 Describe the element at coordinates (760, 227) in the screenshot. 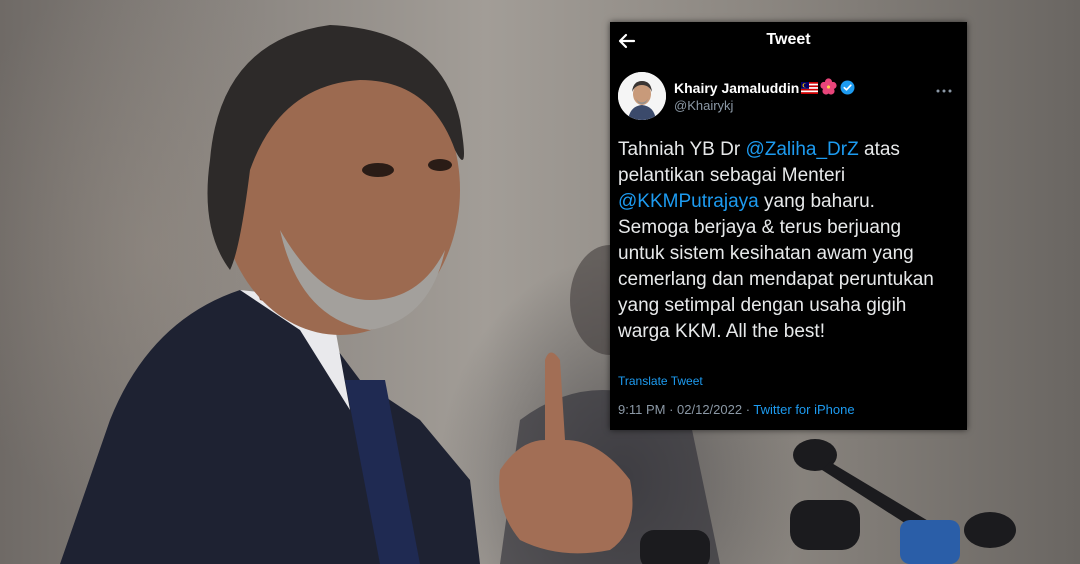

I see `tweet-text-line: Semoga berjaya & terus berjuang` at that location.